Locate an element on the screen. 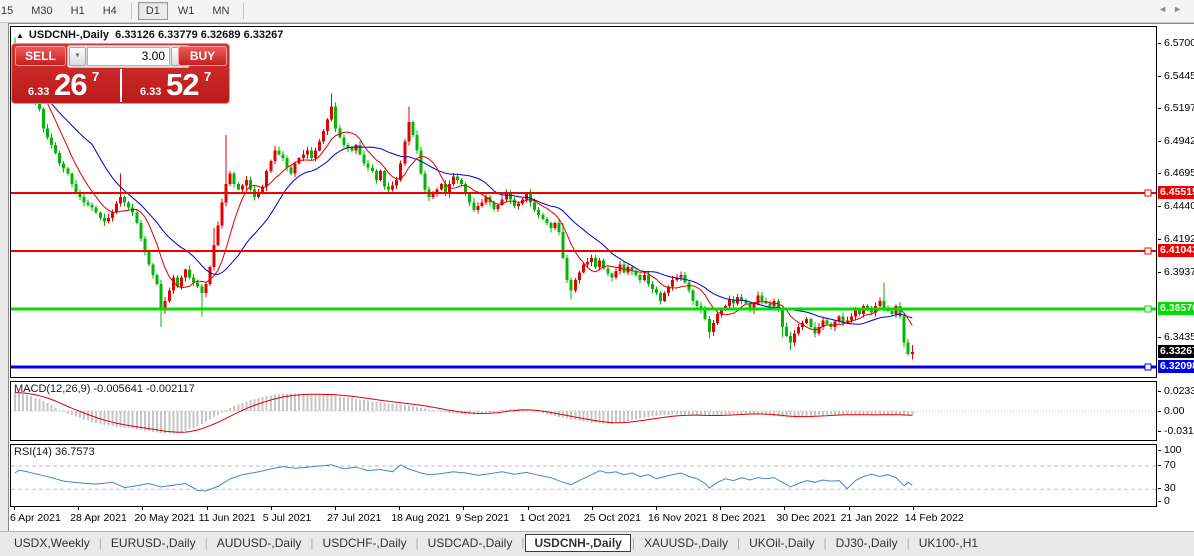 This screenshot has width=1194, height=556. tab-usdcad-daily: USDCAD-,Daily is located at coordinates (470, 543).